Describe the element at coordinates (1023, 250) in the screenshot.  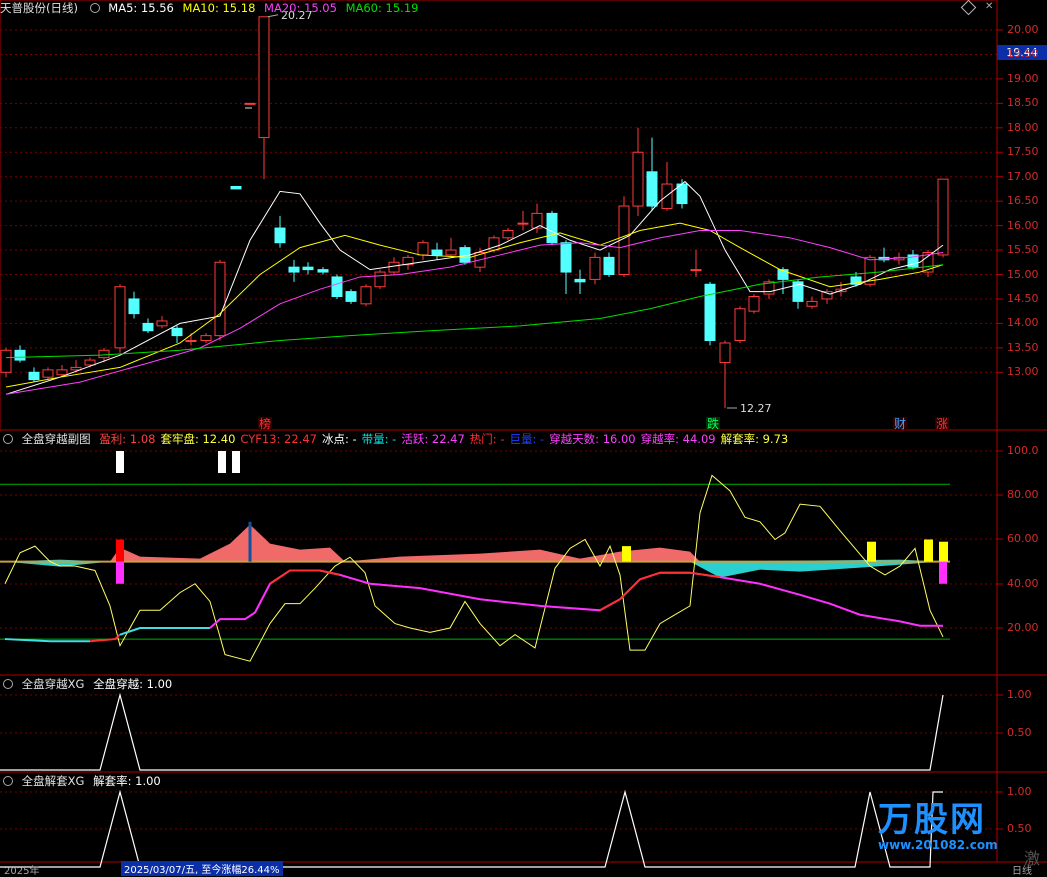
I see `price-tick: 15.50` at that location.